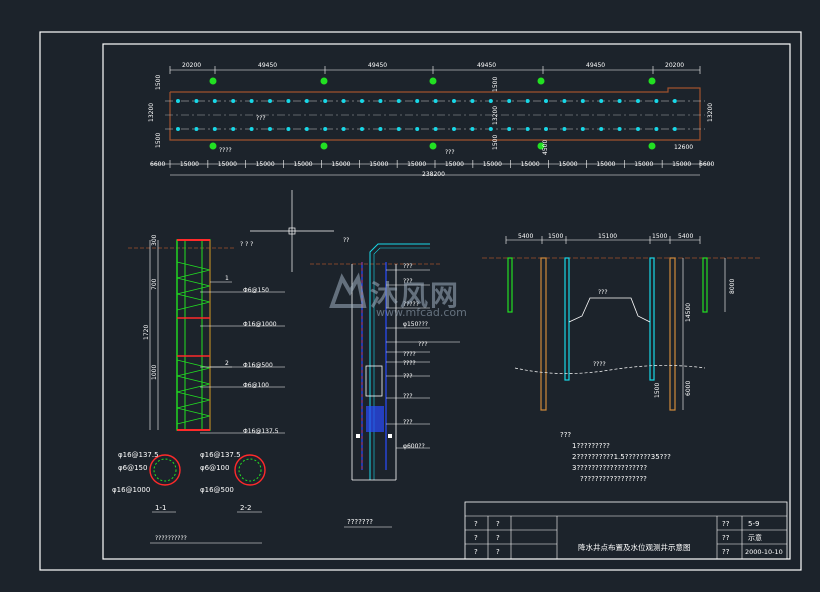 The width and height of the screenshot is (820, 592). What do you see at coordinates (710, 112) in the screenshot?
I see `plan-right-dim: 13200` at bounding box center [710, 112].